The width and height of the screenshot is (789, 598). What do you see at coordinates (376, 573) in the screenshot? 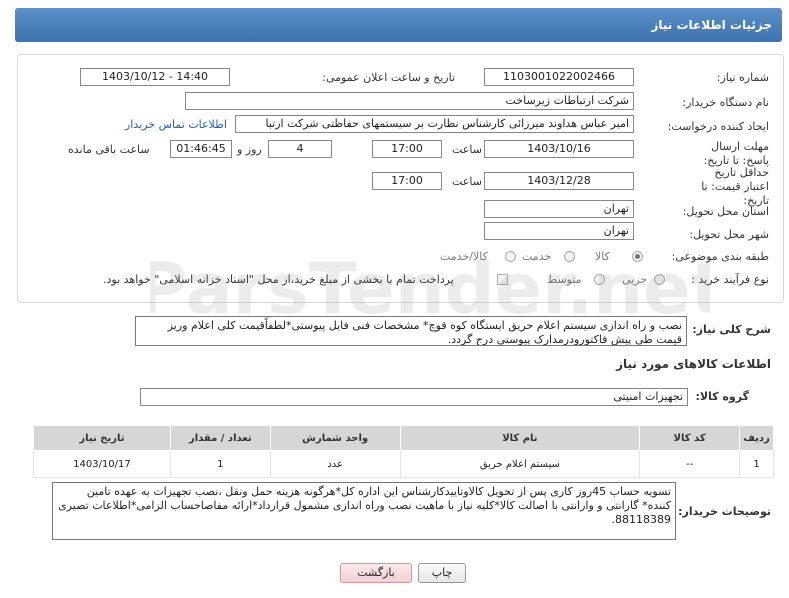
I see `back-button: بازگشت` at bounding box center [376, 573].